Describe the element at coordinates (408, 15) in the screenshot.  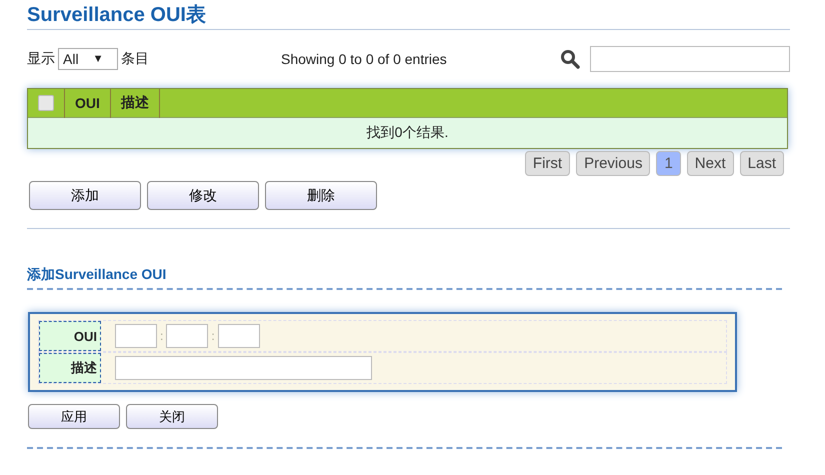
I see `page-title: Surveillance OUI表` at that location.